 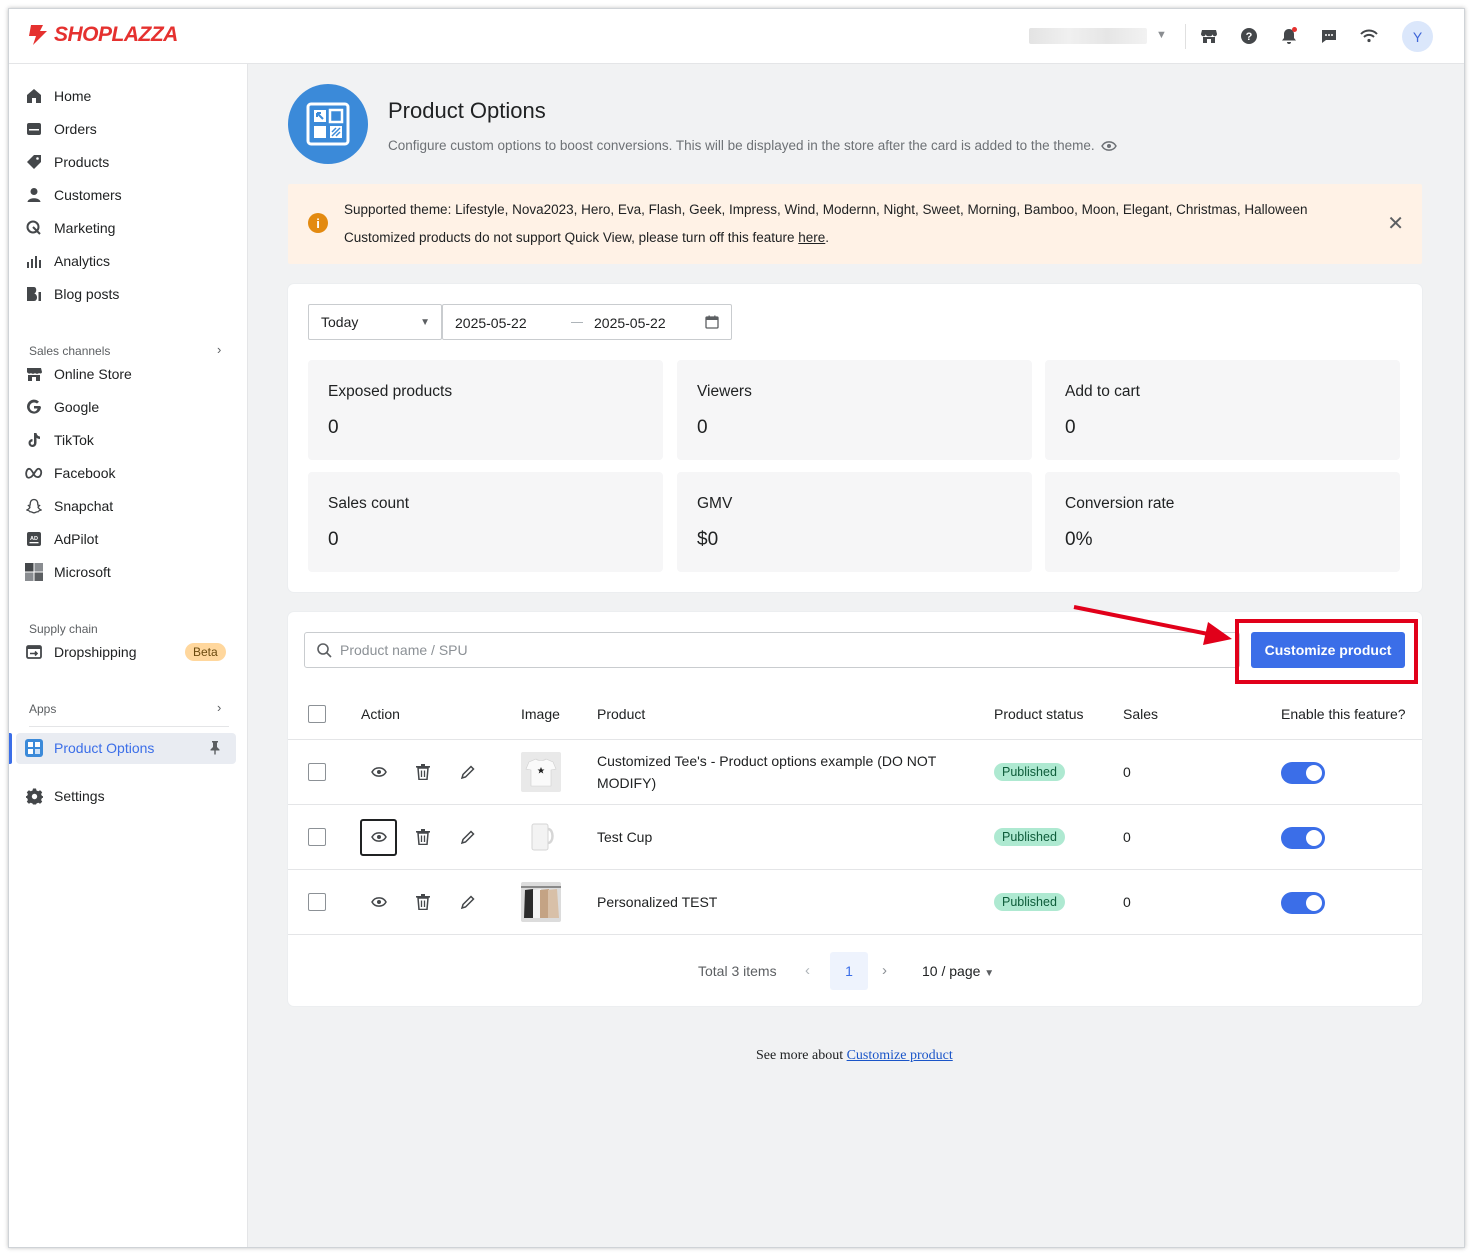 What do you see at coordinates (61, 539) in the screenshot?
I see `sidebar-item-adpilot: AD AdPilot` at bounding box center [61, 539].